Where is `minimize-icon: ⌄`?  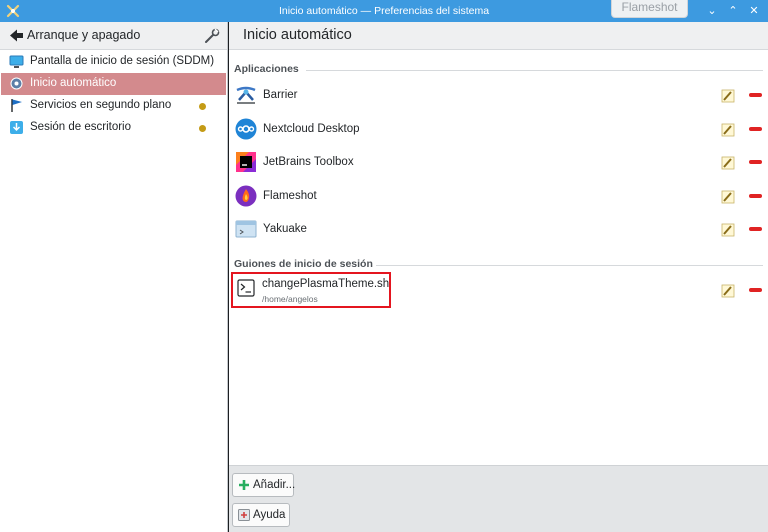 minimize-icon: ⌄ is located at coordinates (712, 11).